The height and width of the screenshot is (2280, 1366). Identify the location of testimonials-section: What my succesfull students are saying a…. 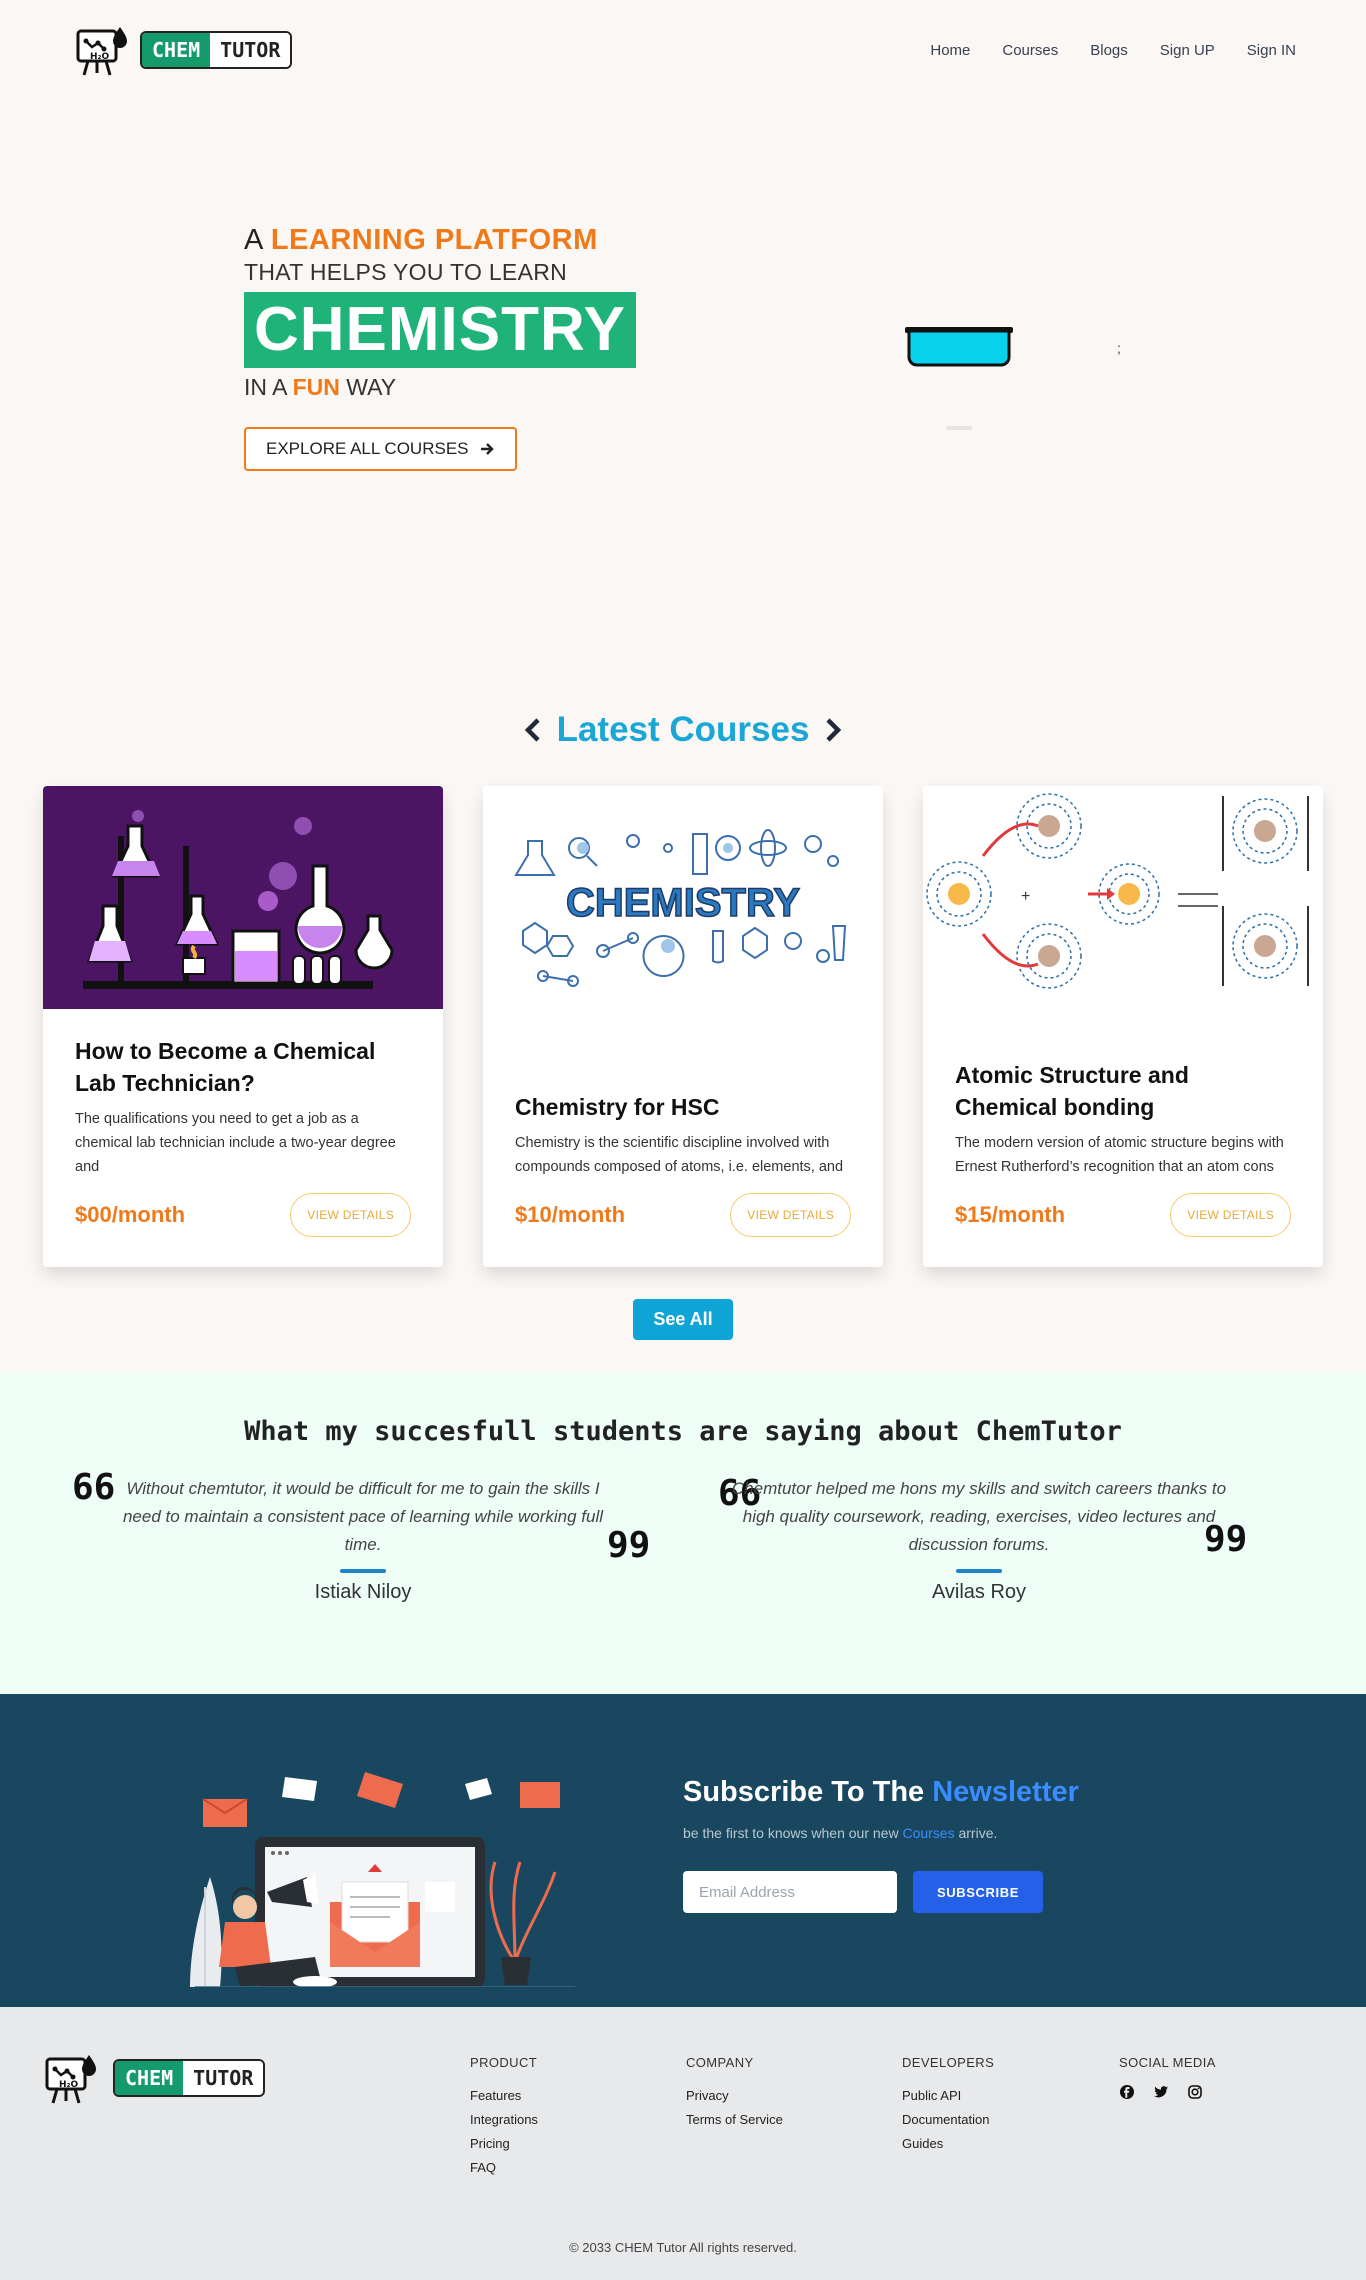
(683, 1533).